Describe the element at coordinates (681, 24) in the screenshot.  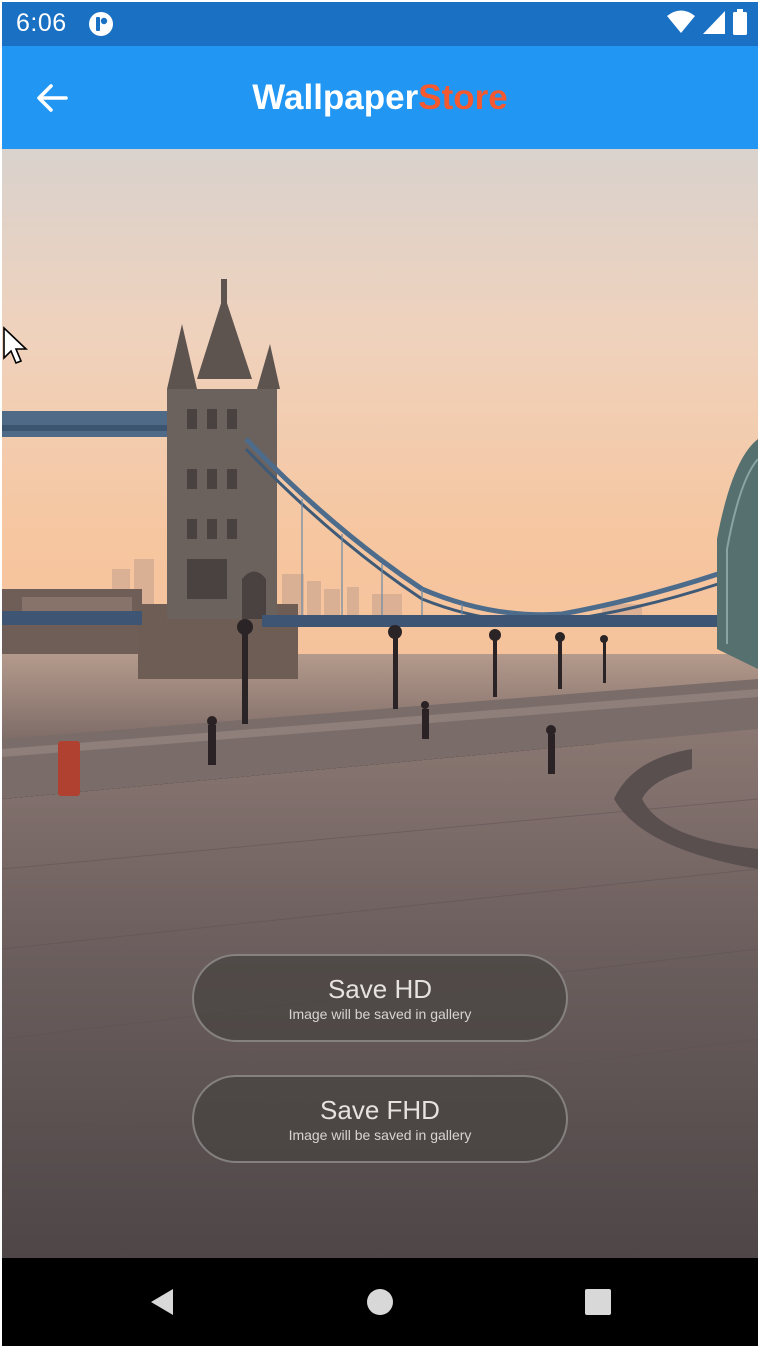
I see `wifi-icon` at that location.